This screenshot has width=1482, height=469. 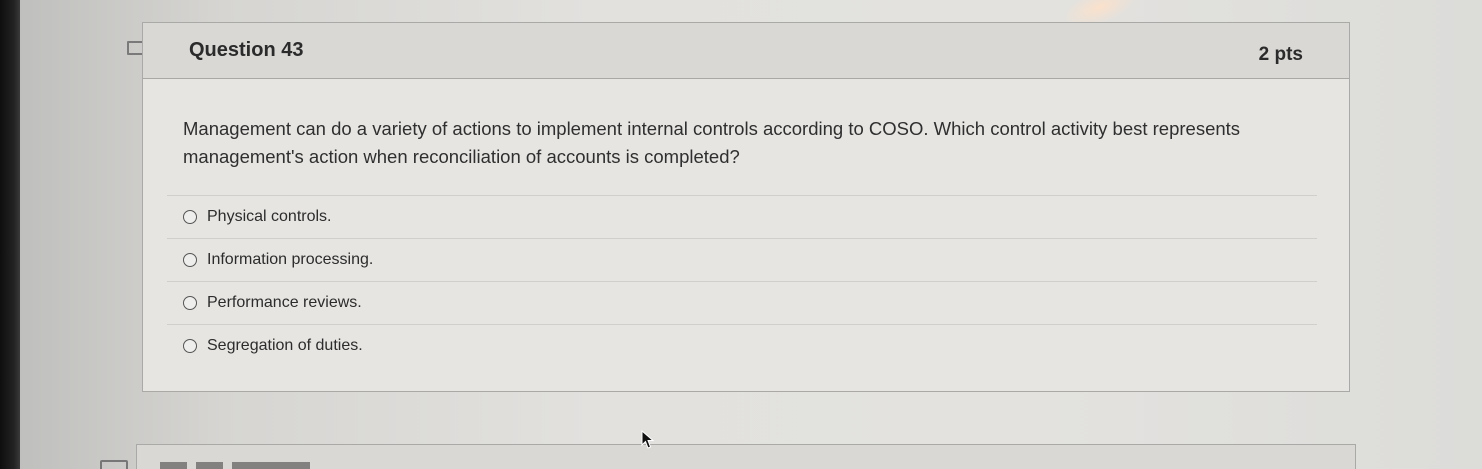 I want to click on answer-label: Performance reviews., so click(x=284, y=303).